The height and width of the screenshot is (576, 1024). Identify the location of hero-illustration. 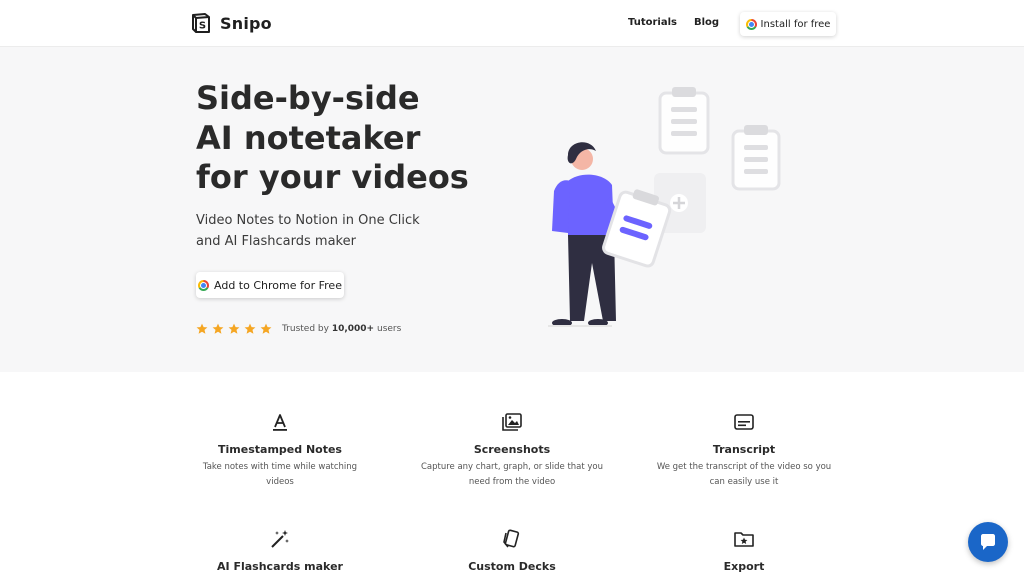
(664, 207).